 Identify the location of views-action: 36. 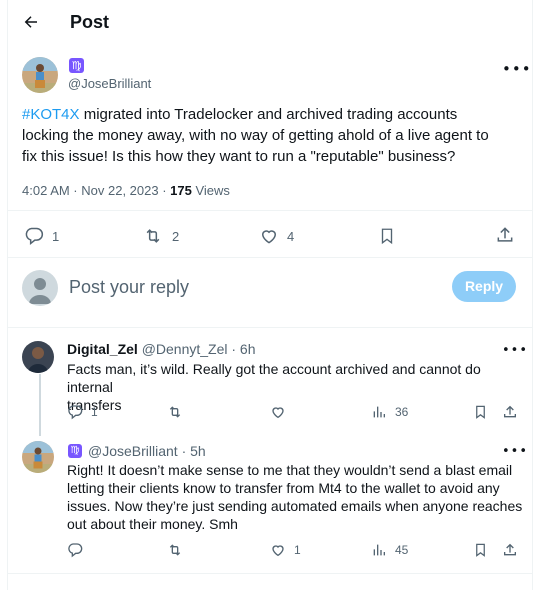
(389, 412).